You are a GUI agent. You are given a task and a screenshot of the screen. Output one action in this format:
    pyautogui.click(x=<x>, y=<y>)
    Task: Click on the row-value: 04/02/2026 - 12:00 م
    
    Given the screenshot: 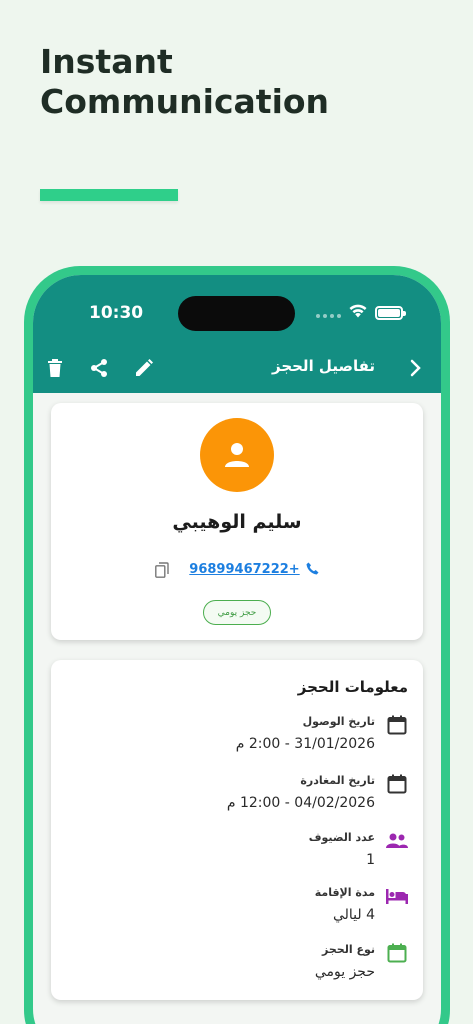 What is the action you would take?
    pyautogui.click(x=300, y=803)
    